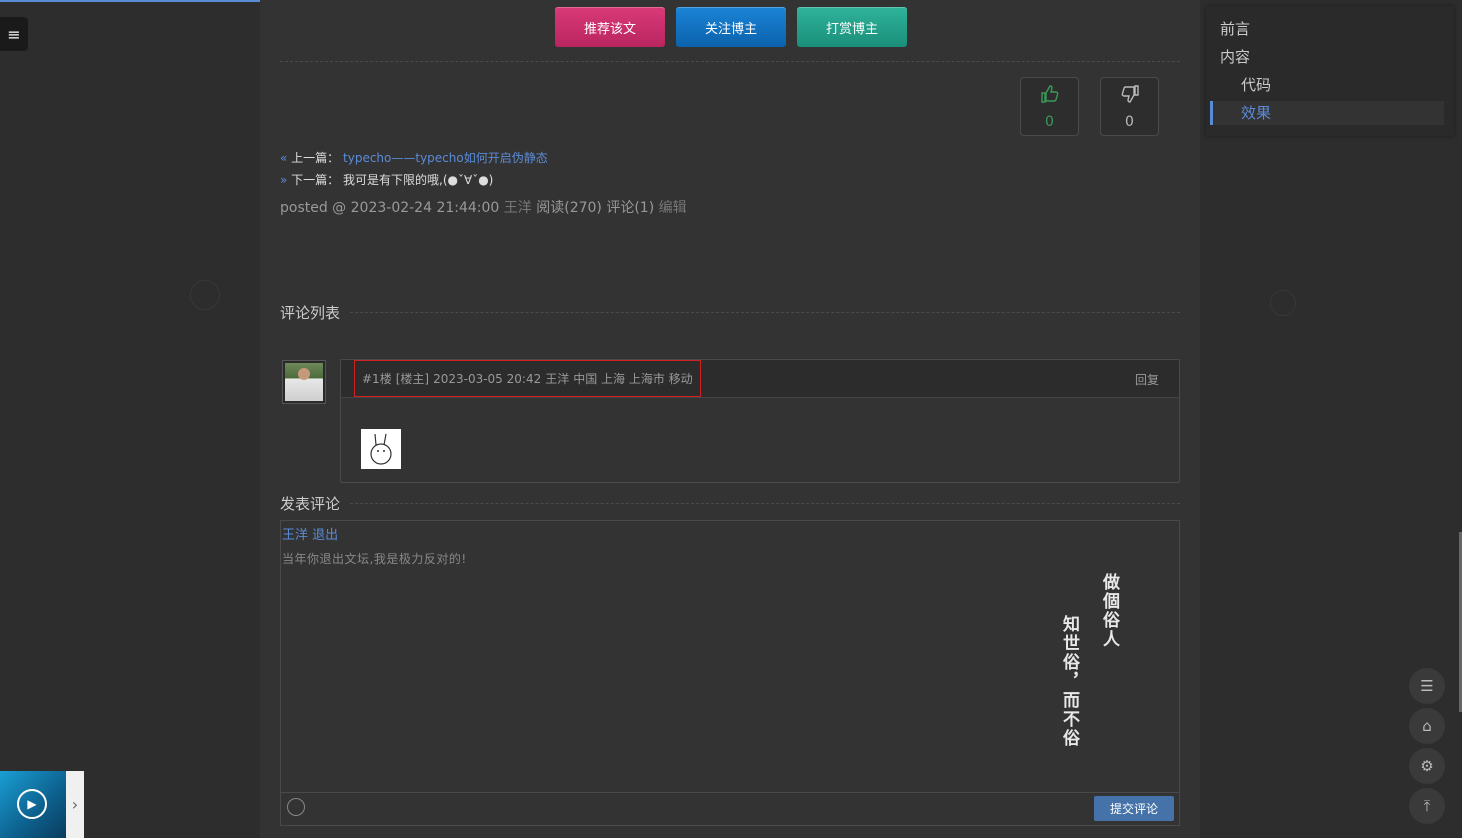 This screenshot has height=838, width=1462. What do you see at coordinates (595, 208) in the screenshot?
I see `post-stats: 阅读(270) 评论(1)` at bounding box center [595, 208].